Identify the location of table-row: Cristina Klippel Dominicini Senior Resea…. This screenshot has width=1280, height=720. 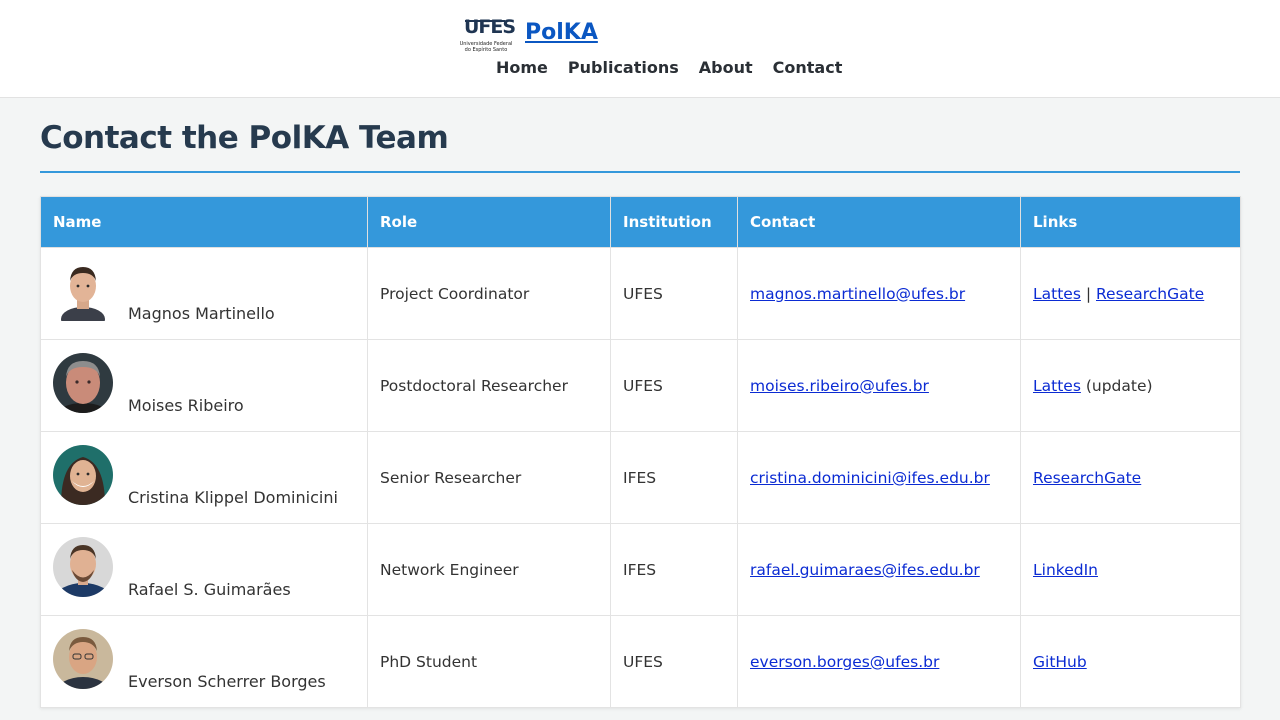
(640, 477).